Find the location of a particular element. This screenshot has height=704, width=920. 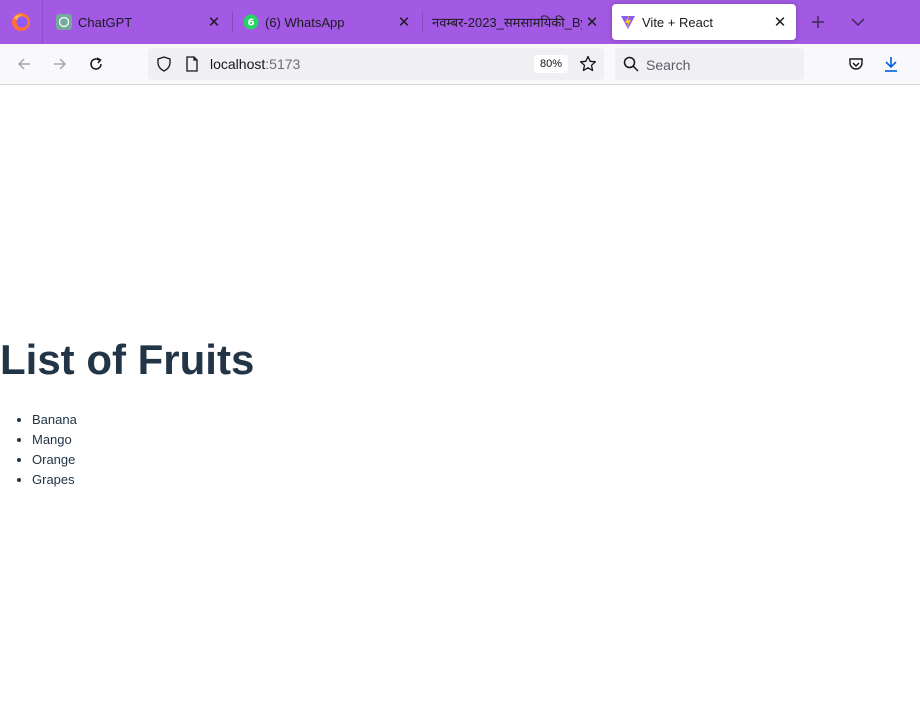

list-all-tabs-button is located at coordinates (858, 22).